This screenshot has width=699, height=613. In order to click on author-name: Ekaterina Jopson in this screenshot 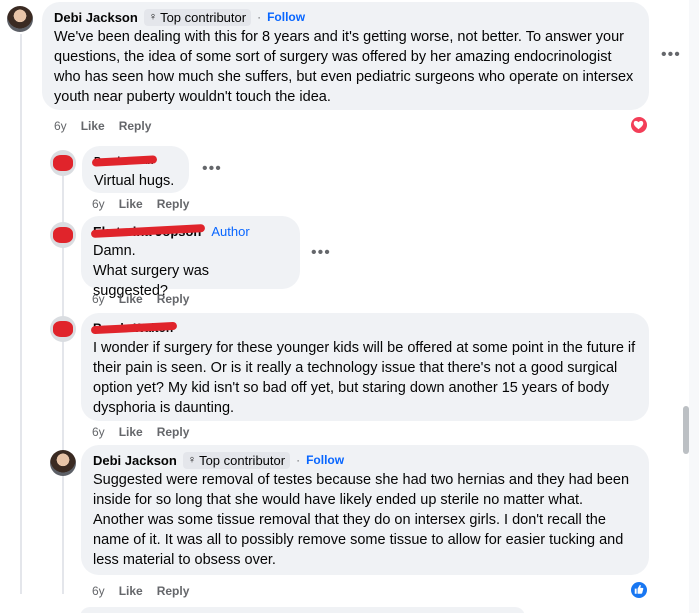, I will do `click(147, 231)`.